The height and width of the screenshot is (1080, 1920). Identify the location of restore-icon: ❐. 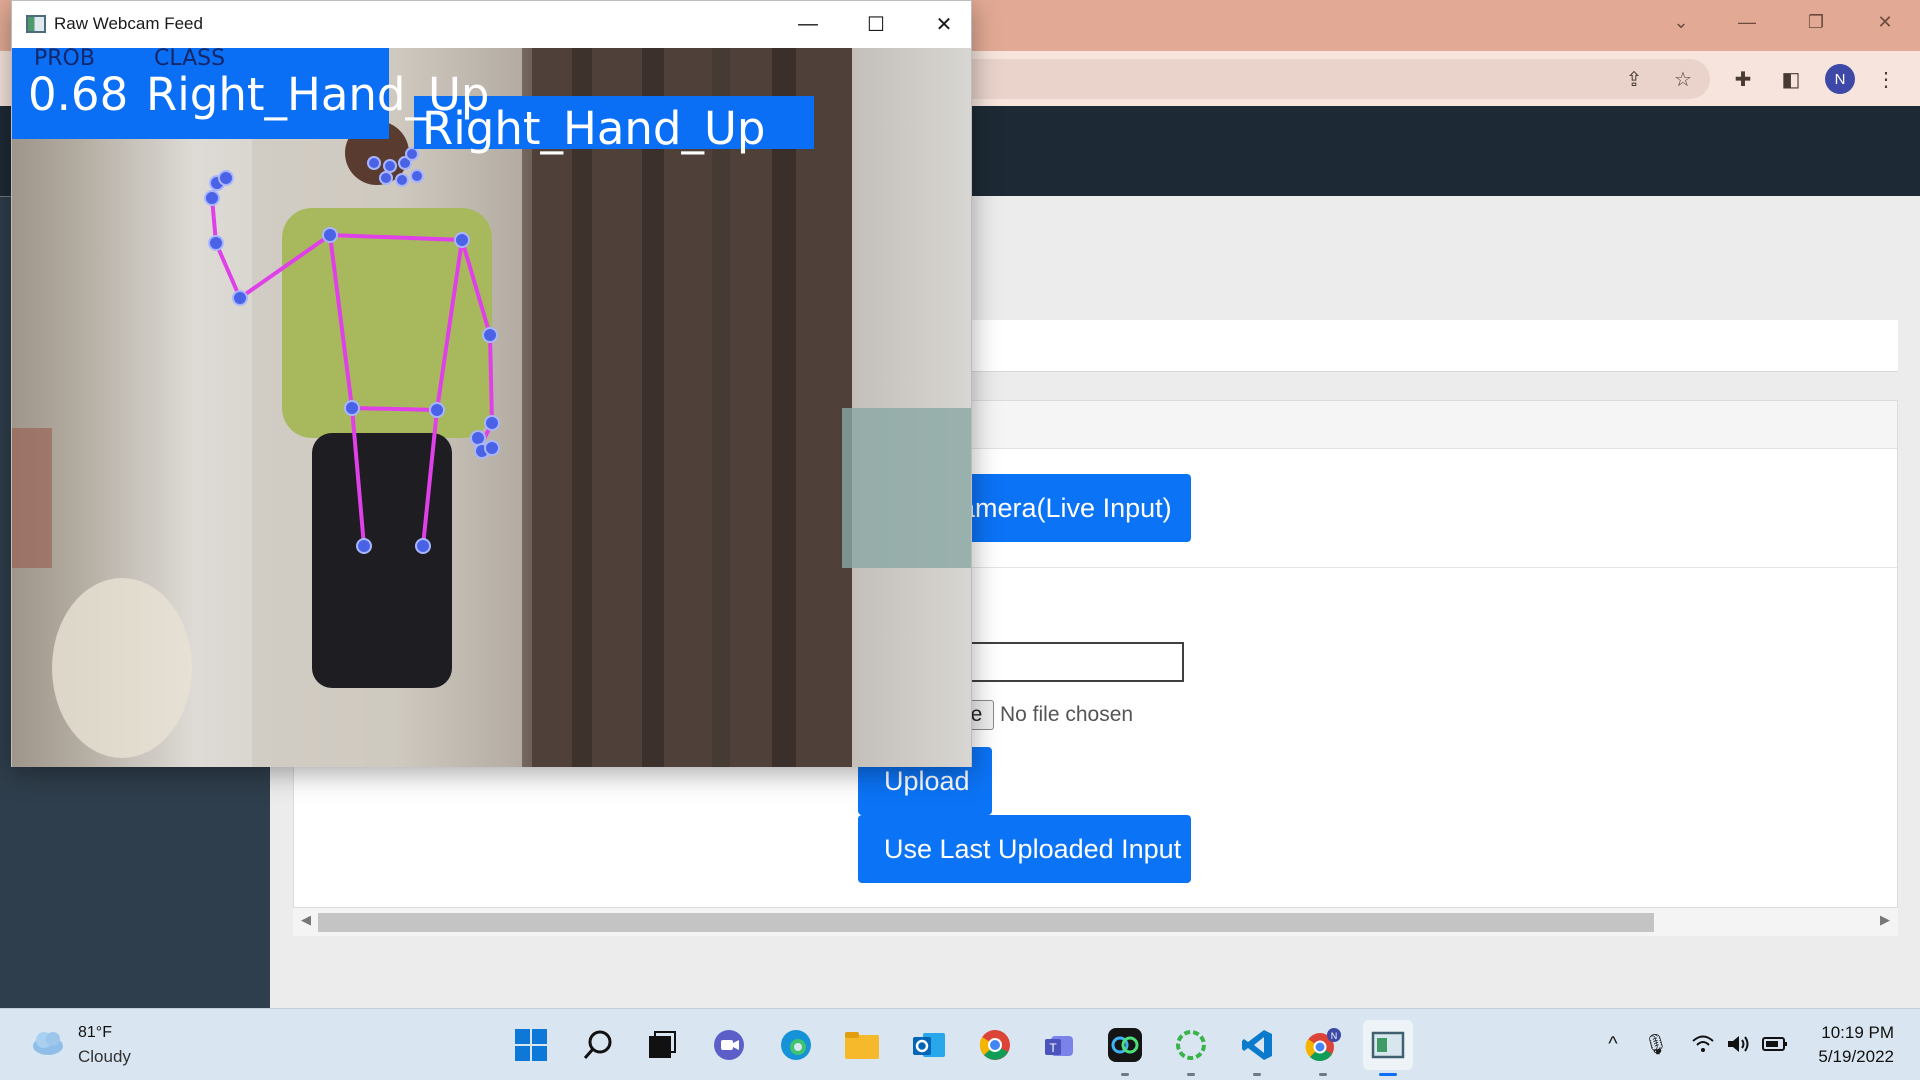
(1816, 22).